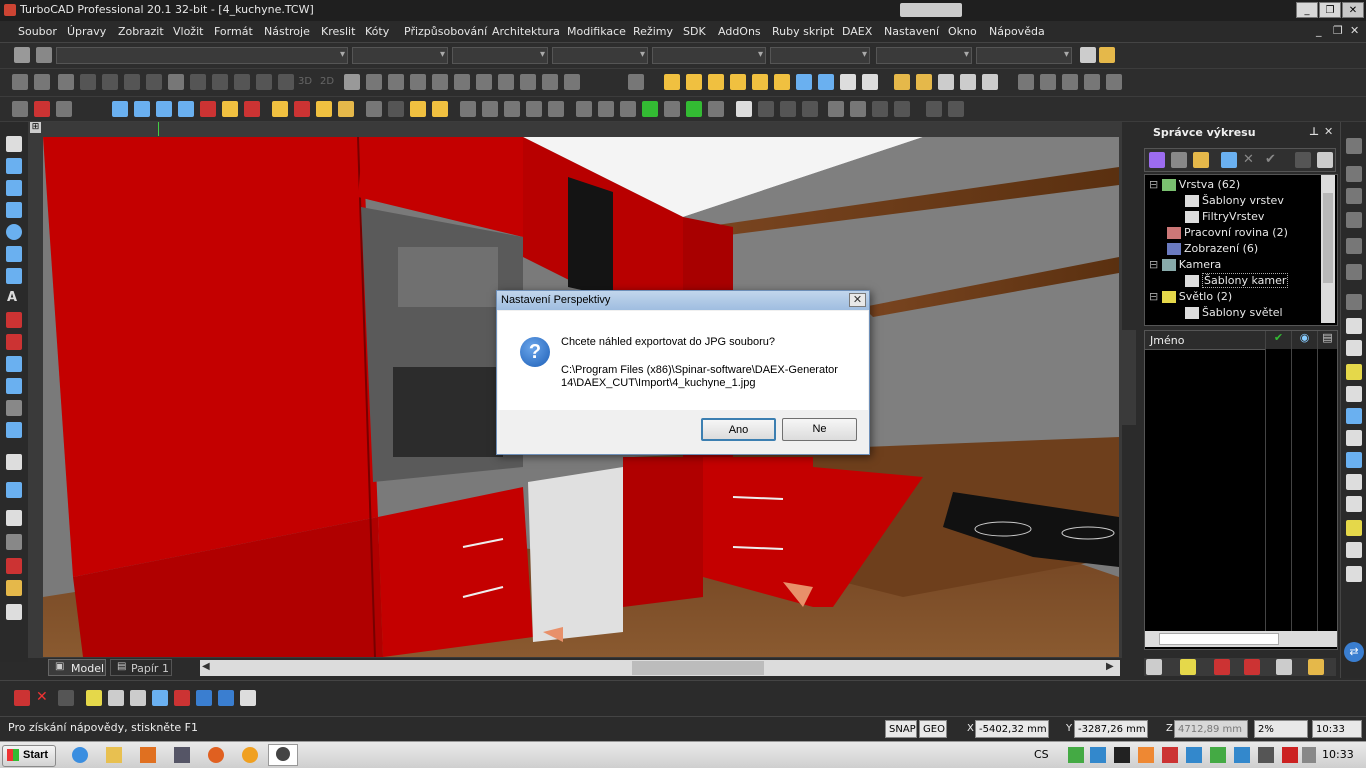  Describe the element at coordinates (819, 429) in the screenshot. I see `no-button: Ne` at that location.